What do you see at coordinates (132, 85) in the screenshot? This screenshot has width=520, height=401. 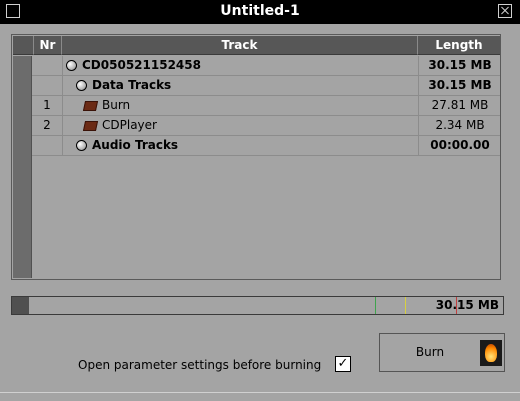 I see `row-track-name: Data Tracks` at bounding box center [132, 85].